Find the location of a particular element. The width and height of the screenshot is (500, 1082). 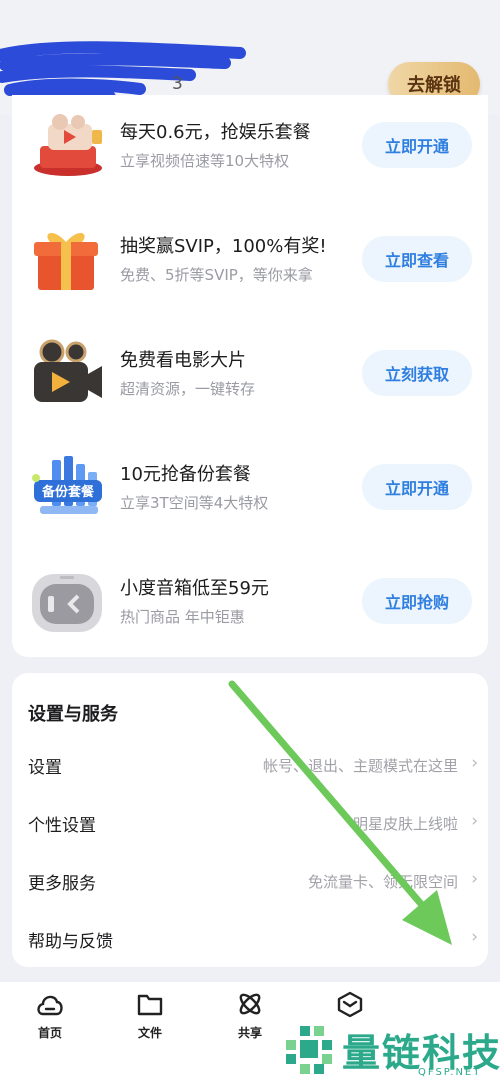

promo-action-button: 立即查看 is located at coordinates (417, 259).